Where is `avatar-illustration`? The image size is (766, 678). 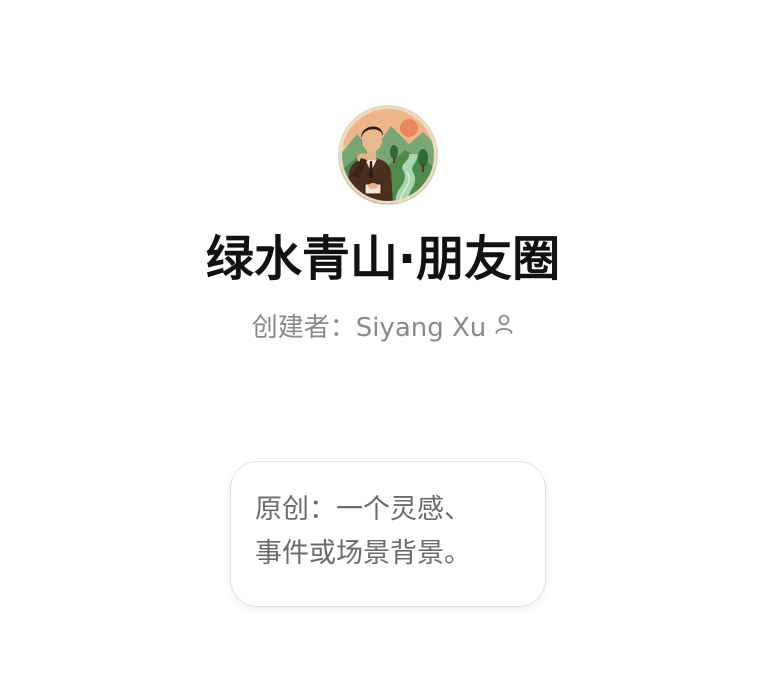 avatar-illustration is located at coordinates (388, 155).